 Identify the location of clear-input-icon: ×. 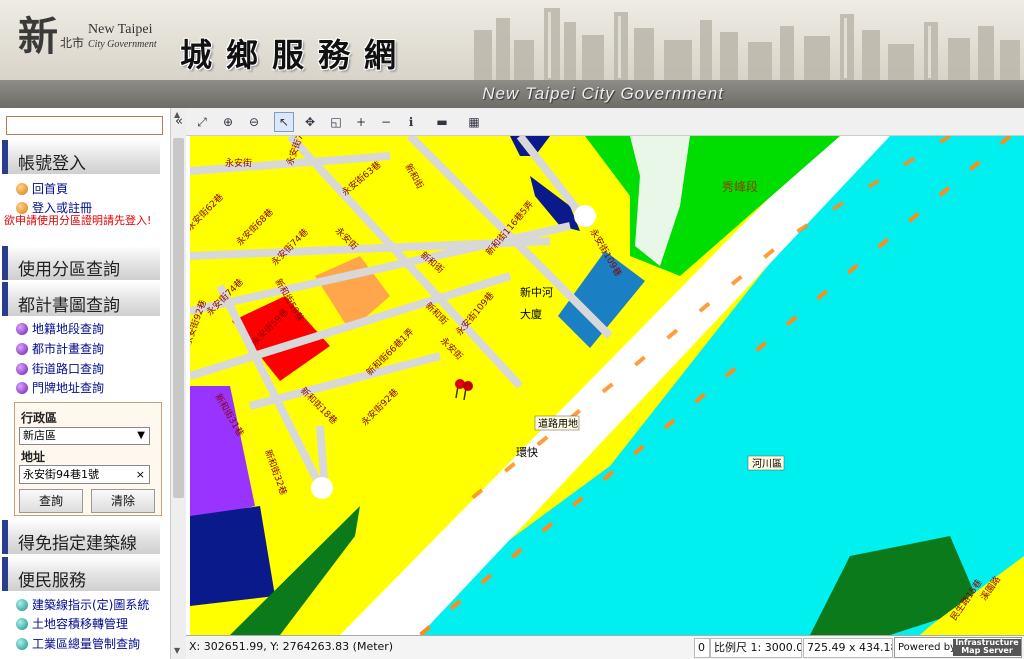
(140, 474).